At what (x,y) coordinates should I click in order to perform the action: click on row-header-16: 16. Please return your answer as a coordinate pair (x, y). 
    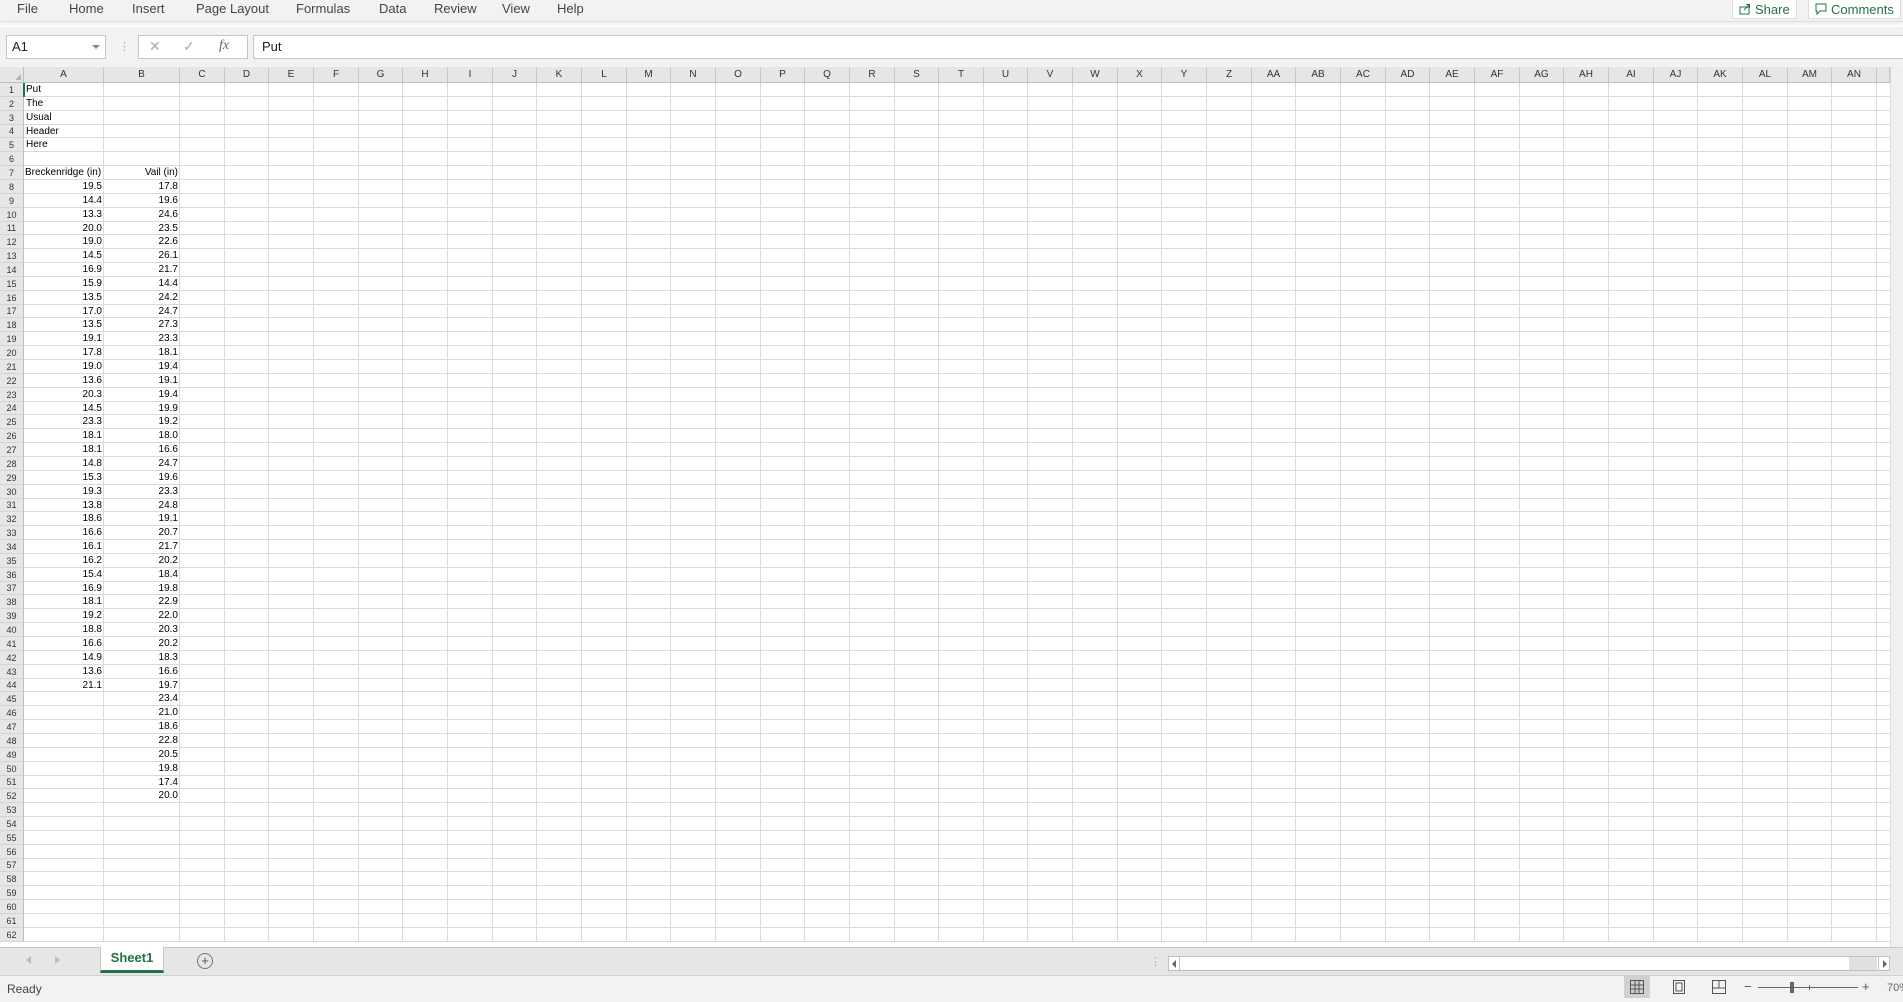
    Looking at the image, I should click on (12, 298).